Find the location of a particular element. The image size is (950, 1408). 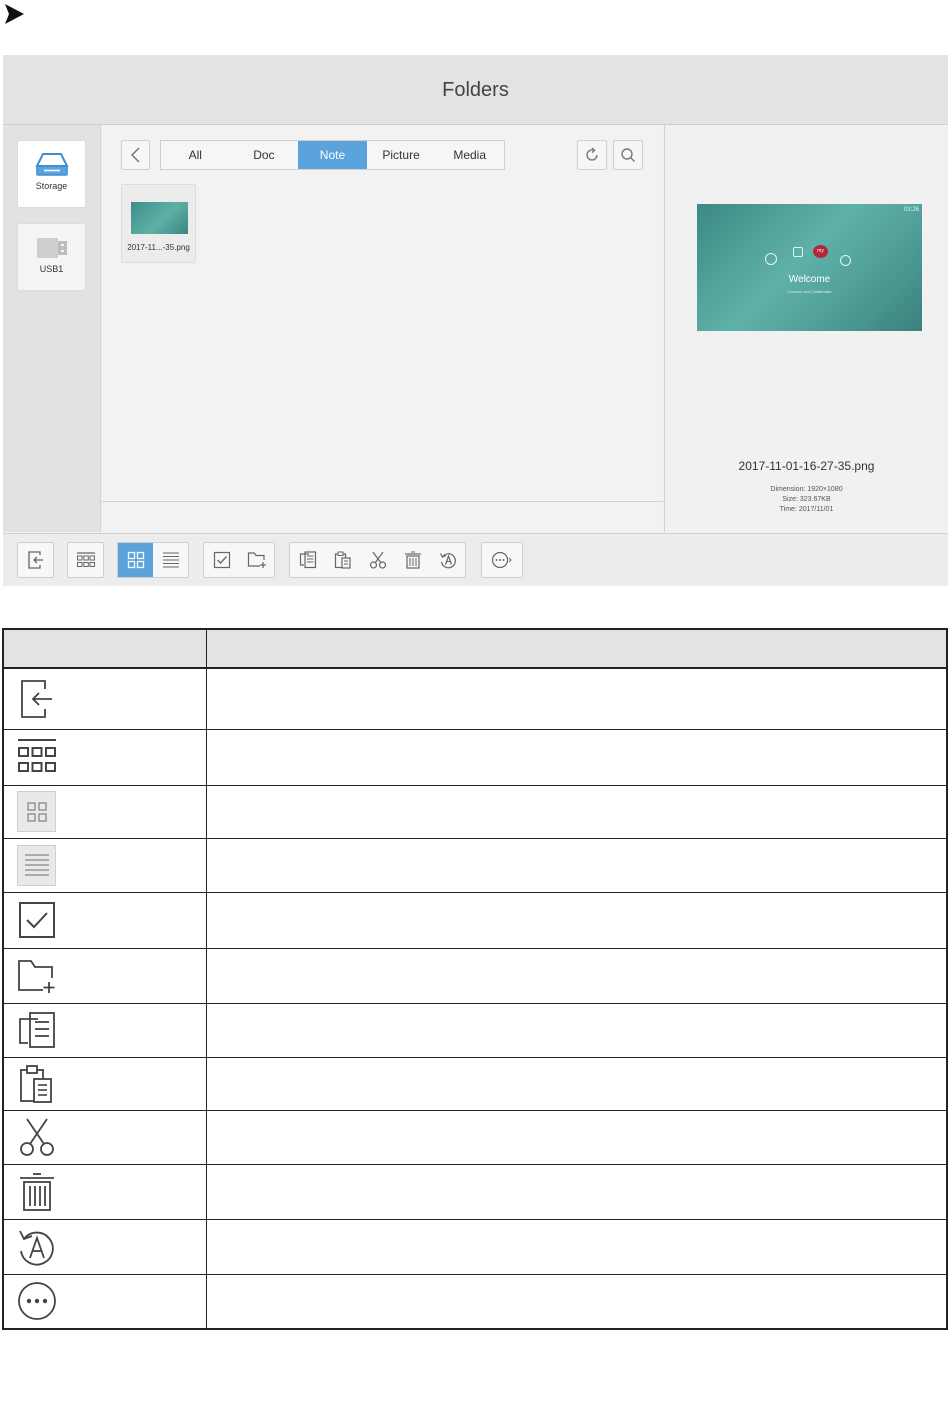

preview-clock: 03:26 is located at coordinates (911, 210).